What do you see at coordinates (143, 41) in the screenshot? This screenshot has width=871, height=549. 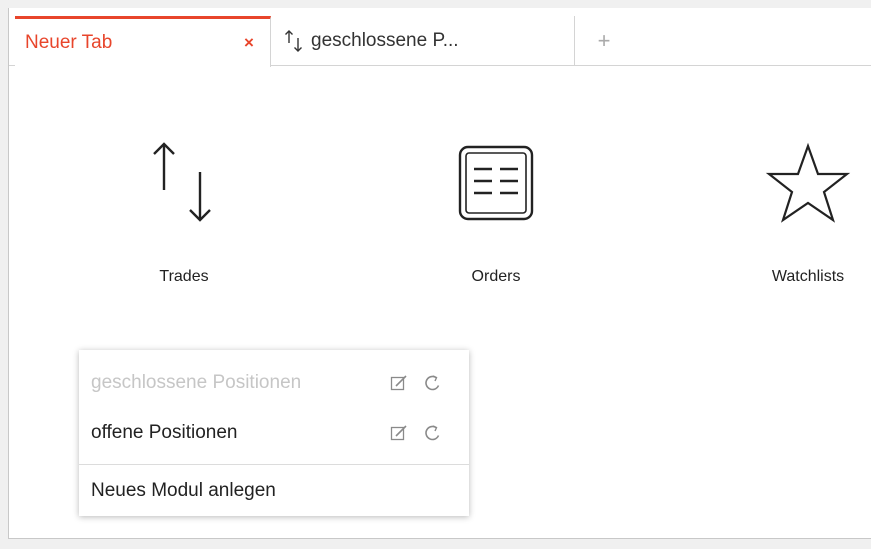 I see `tab-neuer-tab: Neuer Tab ×` at bounding box center [143, 41].